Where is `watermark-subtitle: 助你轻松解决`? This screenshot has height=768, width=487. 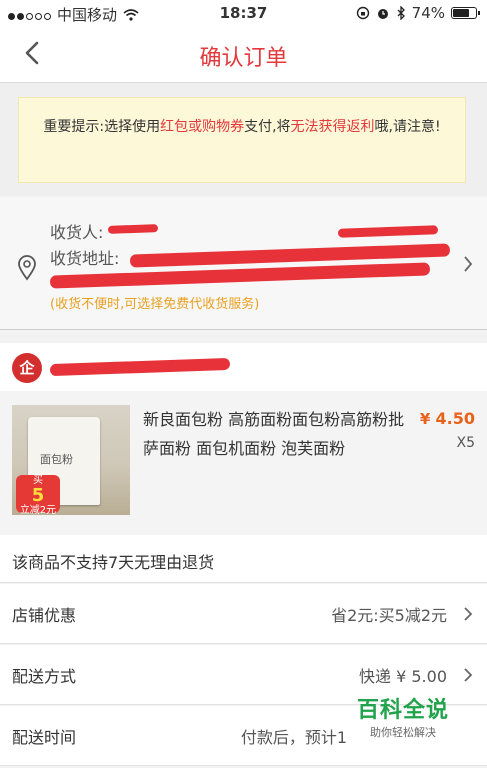
watermark-subtitle: 助你轻松解决 is located at coordinates (403, 732).